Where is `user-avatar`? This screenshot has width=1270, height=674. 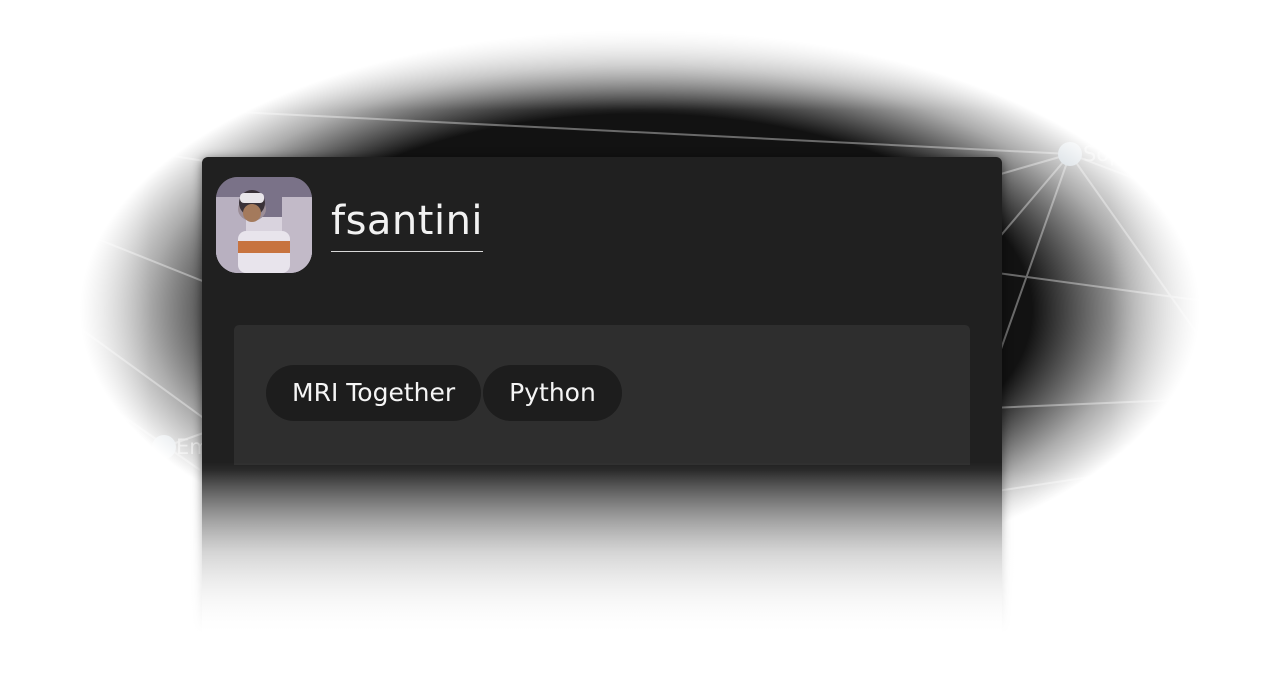 user-avatar is located at coordinates (264, 225).